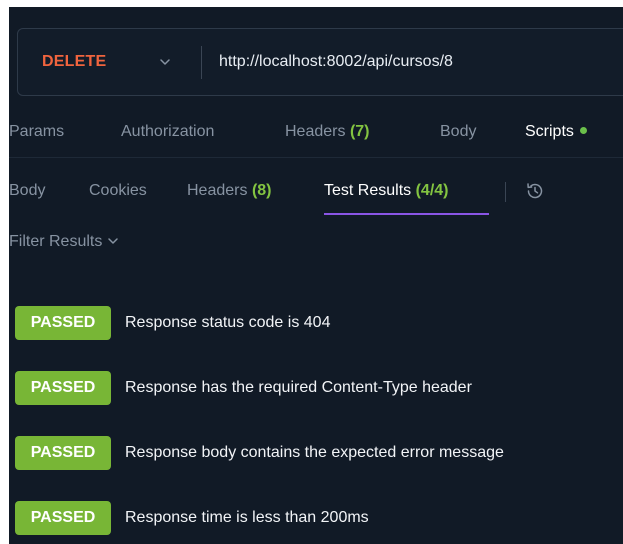 The height and width of the screenshot is (544, 623). I want to click on filter-label: Filter Results, so click(56, 241).